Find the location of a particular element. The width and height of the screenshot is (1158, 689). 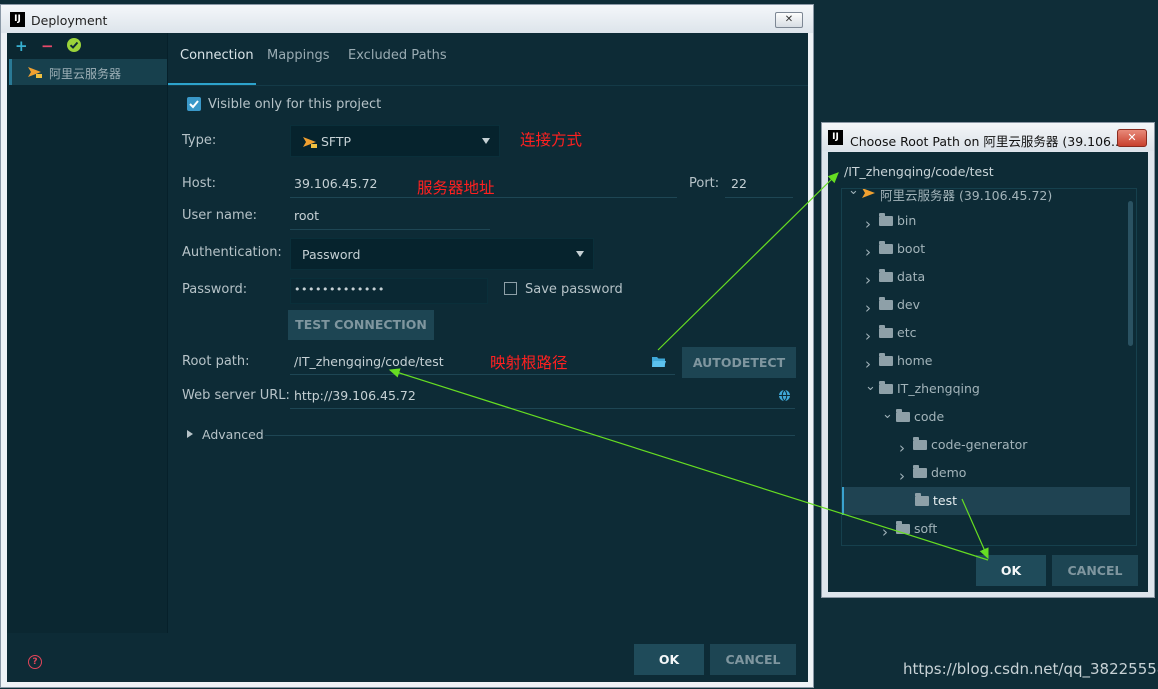

arrow-icon-to-path-field is located at coordinates (748, 261).